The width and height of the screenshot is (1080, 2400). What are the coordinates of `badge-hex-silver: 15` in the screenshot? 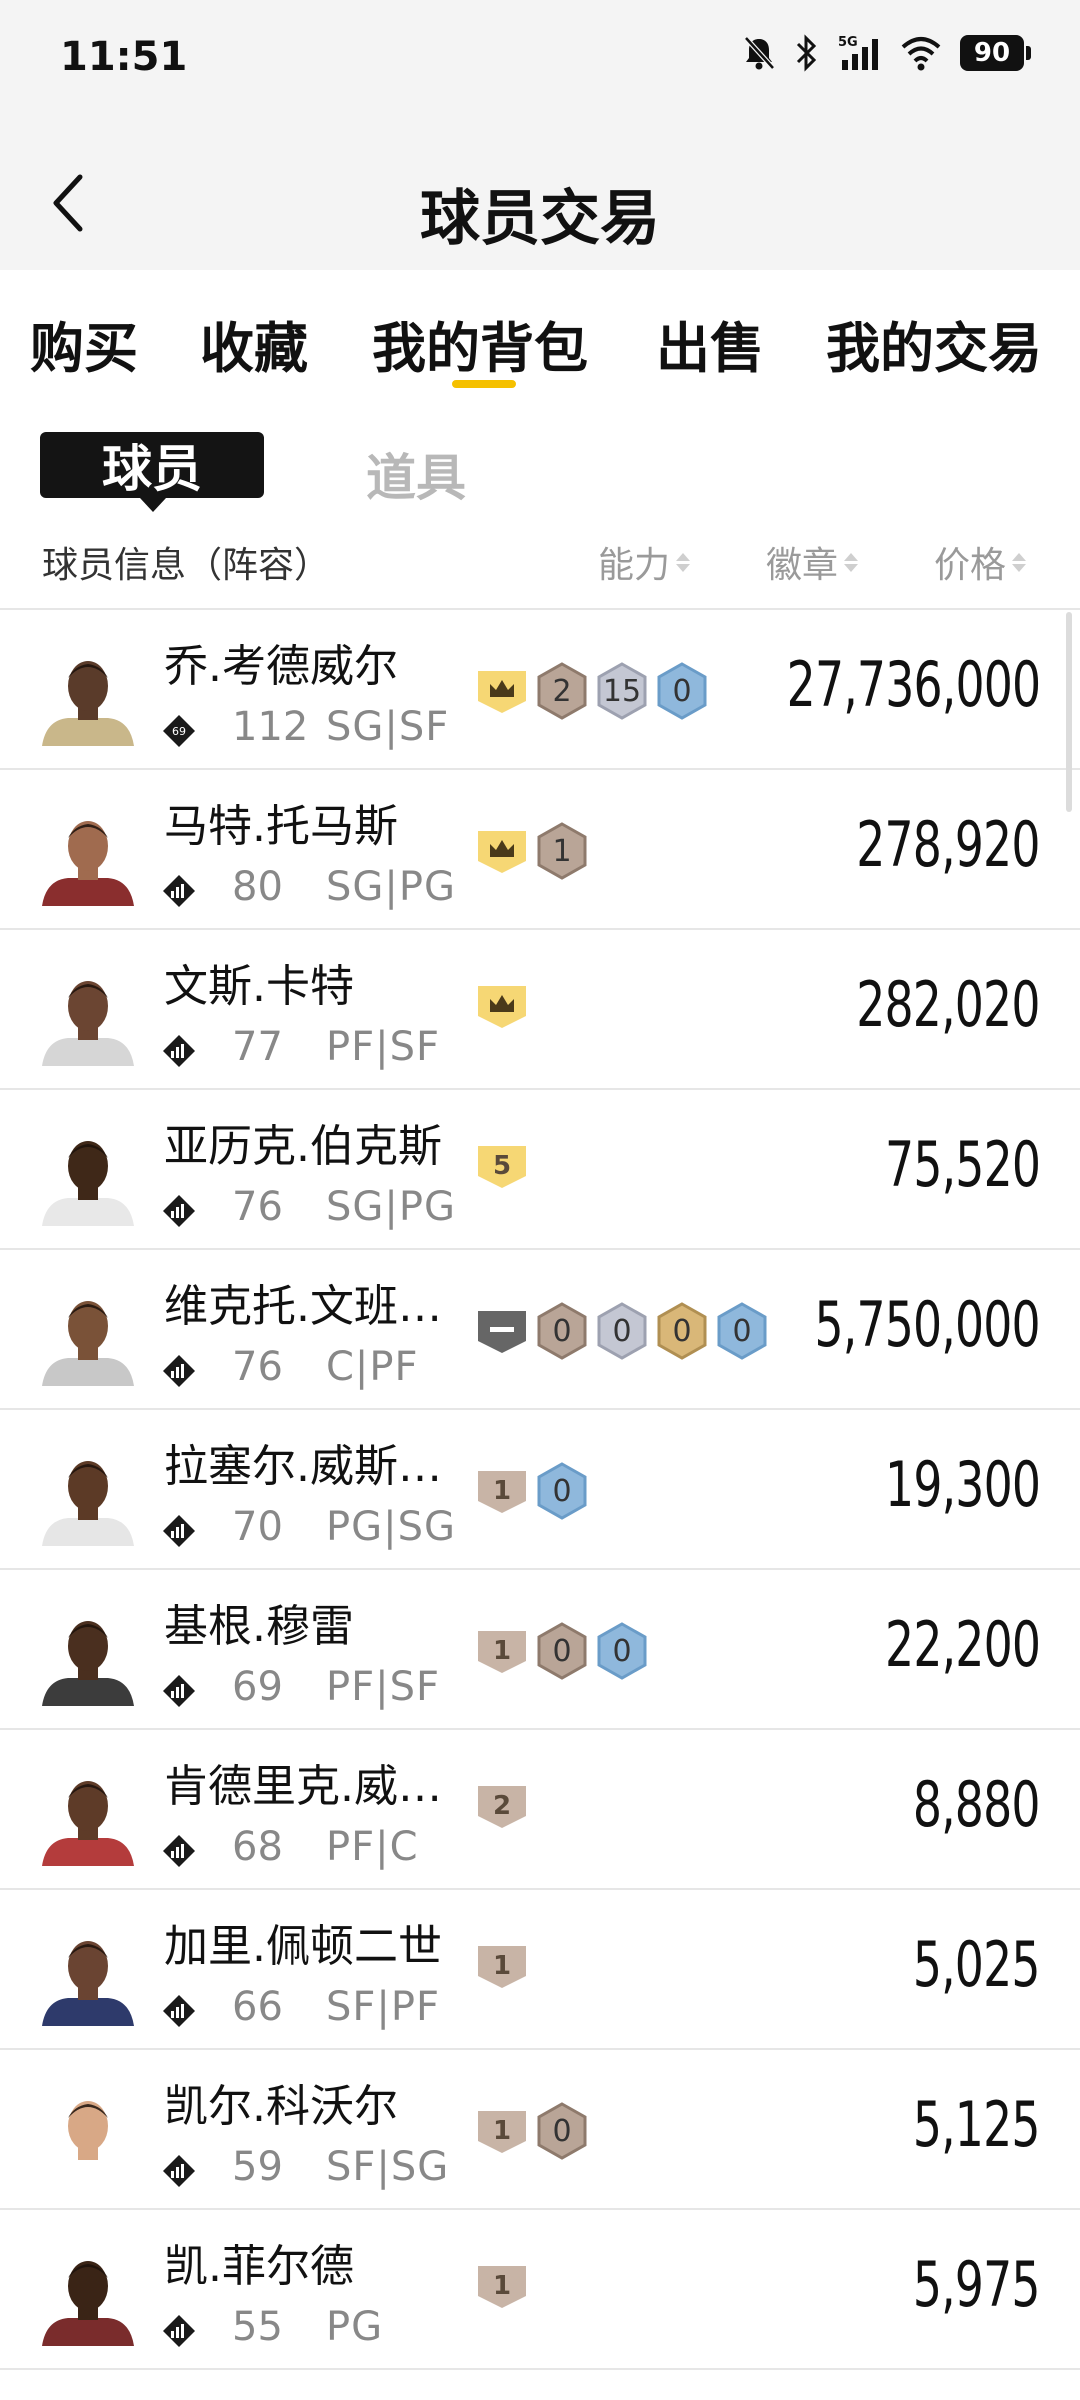 It's located at (622, 691).